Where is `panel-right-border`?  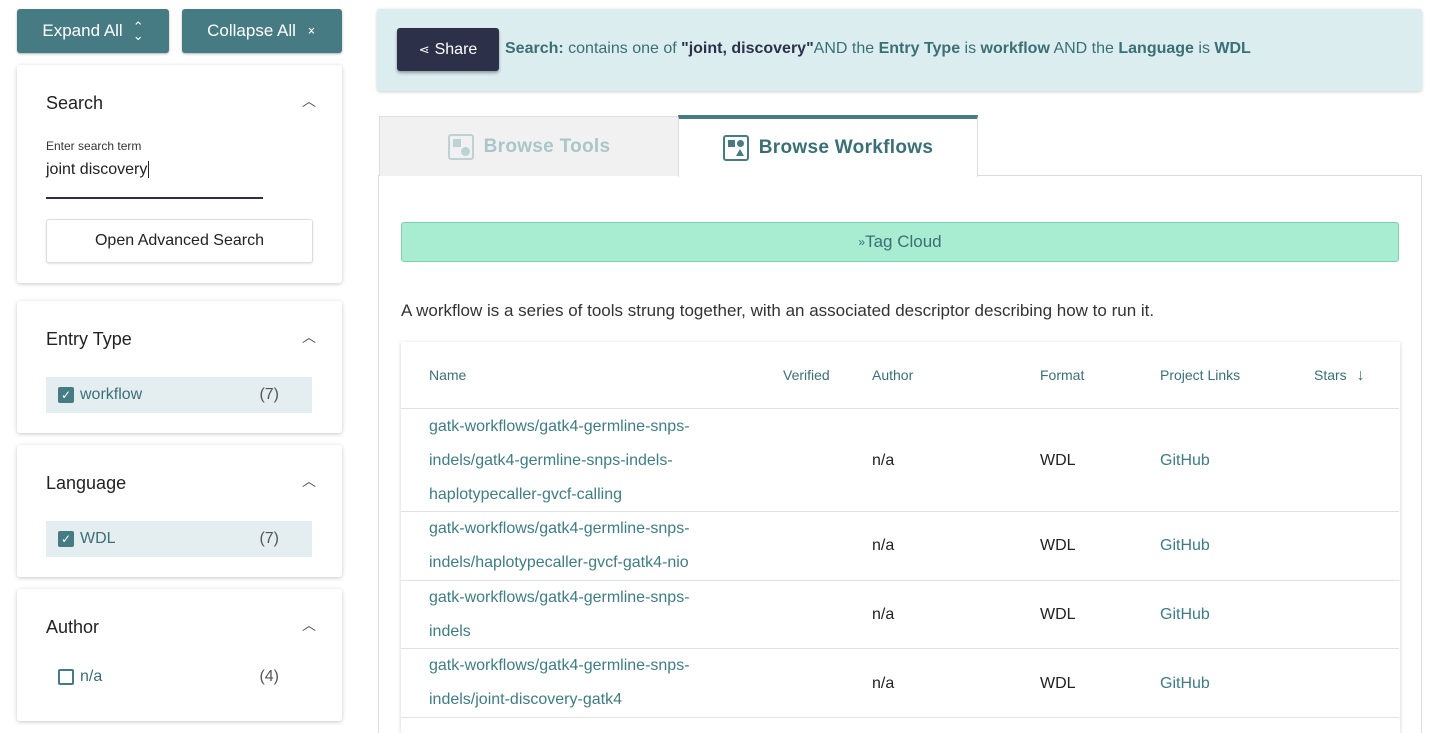 panel-right-border is located at coordinates (1421, 454).